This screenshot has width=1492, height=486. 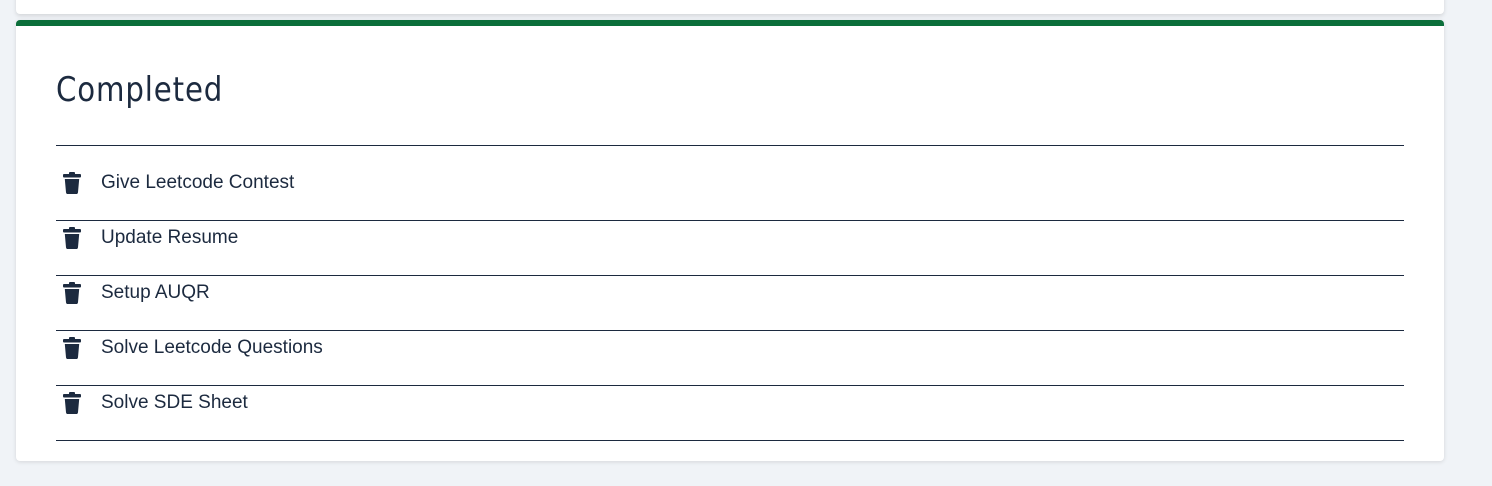 What do you see at coordinates (730, 358) in the screenshot?
I see `task-item: Solve Leetcode Questions` at bounding box center [730, 358].